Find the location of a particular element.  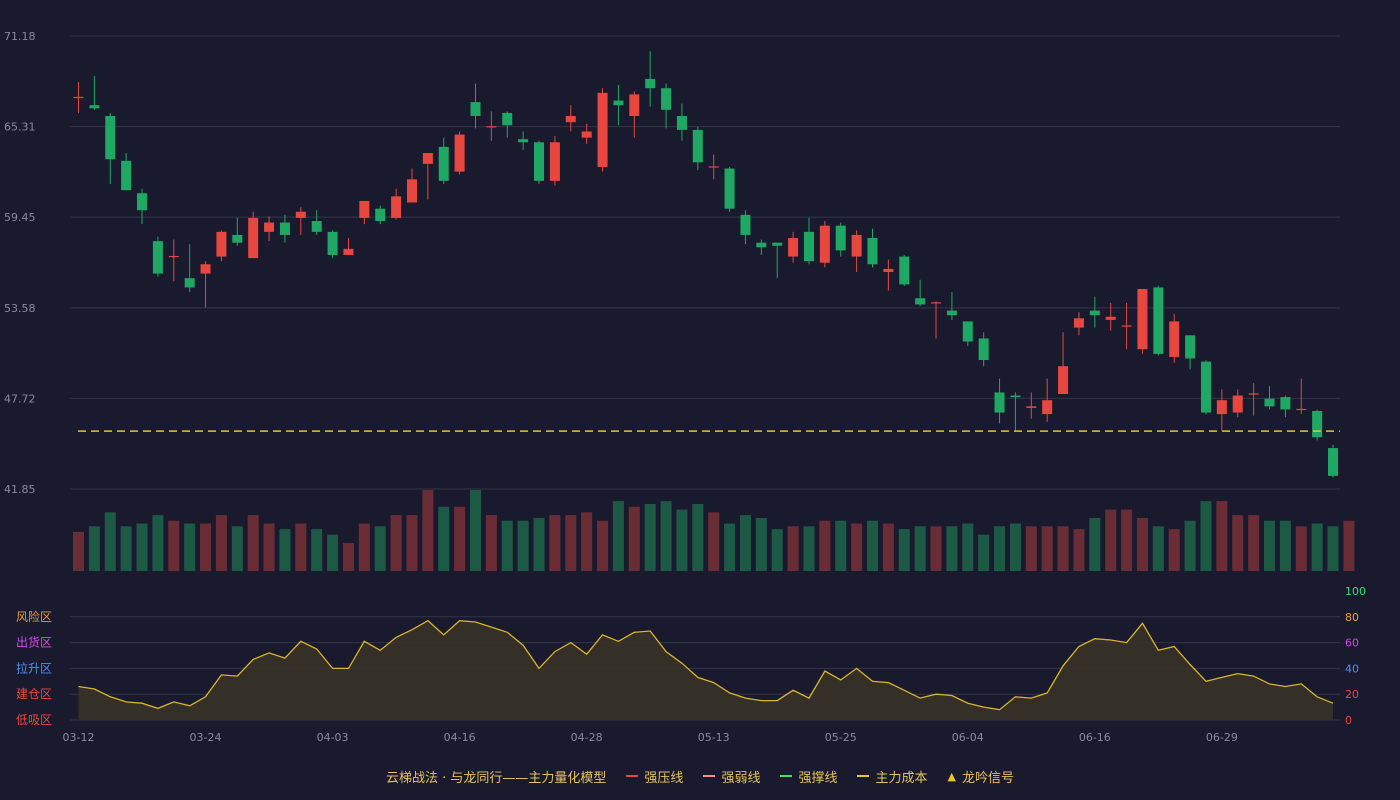

x-tick-label: 06-29 is located at coordinates (1222, 737).